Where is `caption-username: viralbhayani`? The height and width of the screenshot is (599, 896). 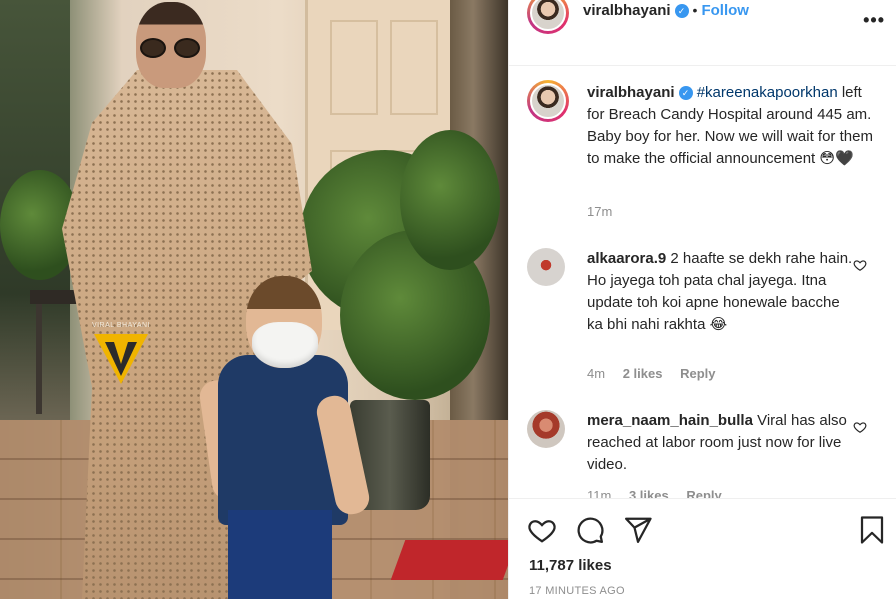
caption-username: viralbhayani is located at coordinates (631, 92).